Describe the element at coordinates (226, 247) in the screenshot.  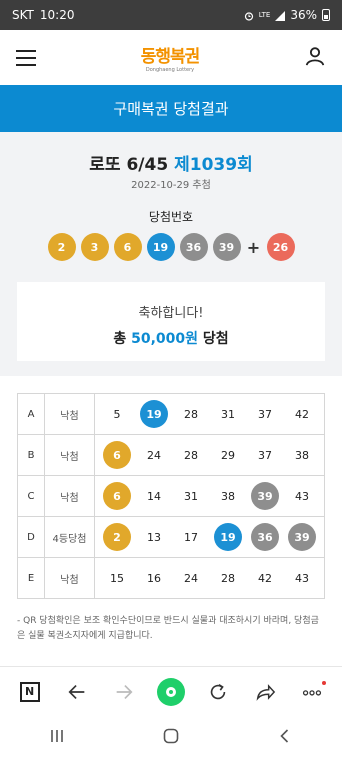
I see `winning-ball: 39` at that location.